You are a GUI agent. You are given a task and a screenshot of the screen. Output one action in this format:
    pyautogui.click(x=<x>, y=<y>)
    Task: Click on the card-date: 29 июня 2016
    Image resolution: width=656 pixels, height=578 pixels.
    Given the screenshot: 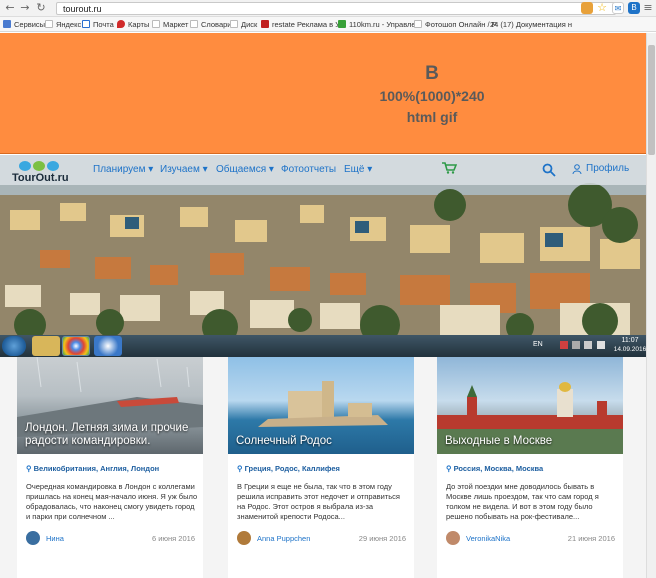 What is the action you would take?
    pyautogui.click(x=382, y=538)
    